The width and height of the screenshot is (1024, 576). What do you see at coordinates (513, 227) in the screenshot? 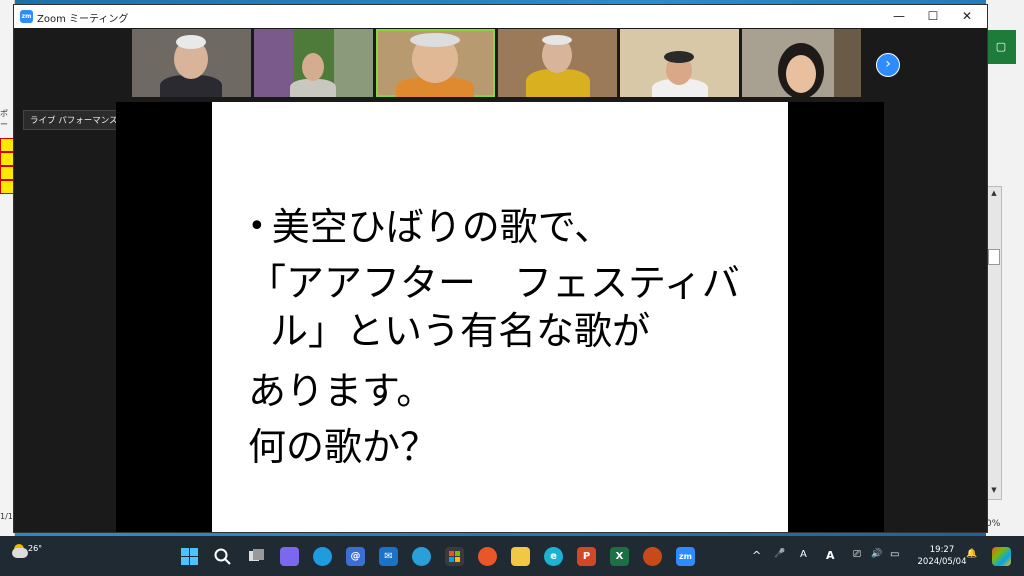
I see `slide-line-1: • 美空ひばりの歌で、` at bounding box center [513, 227].